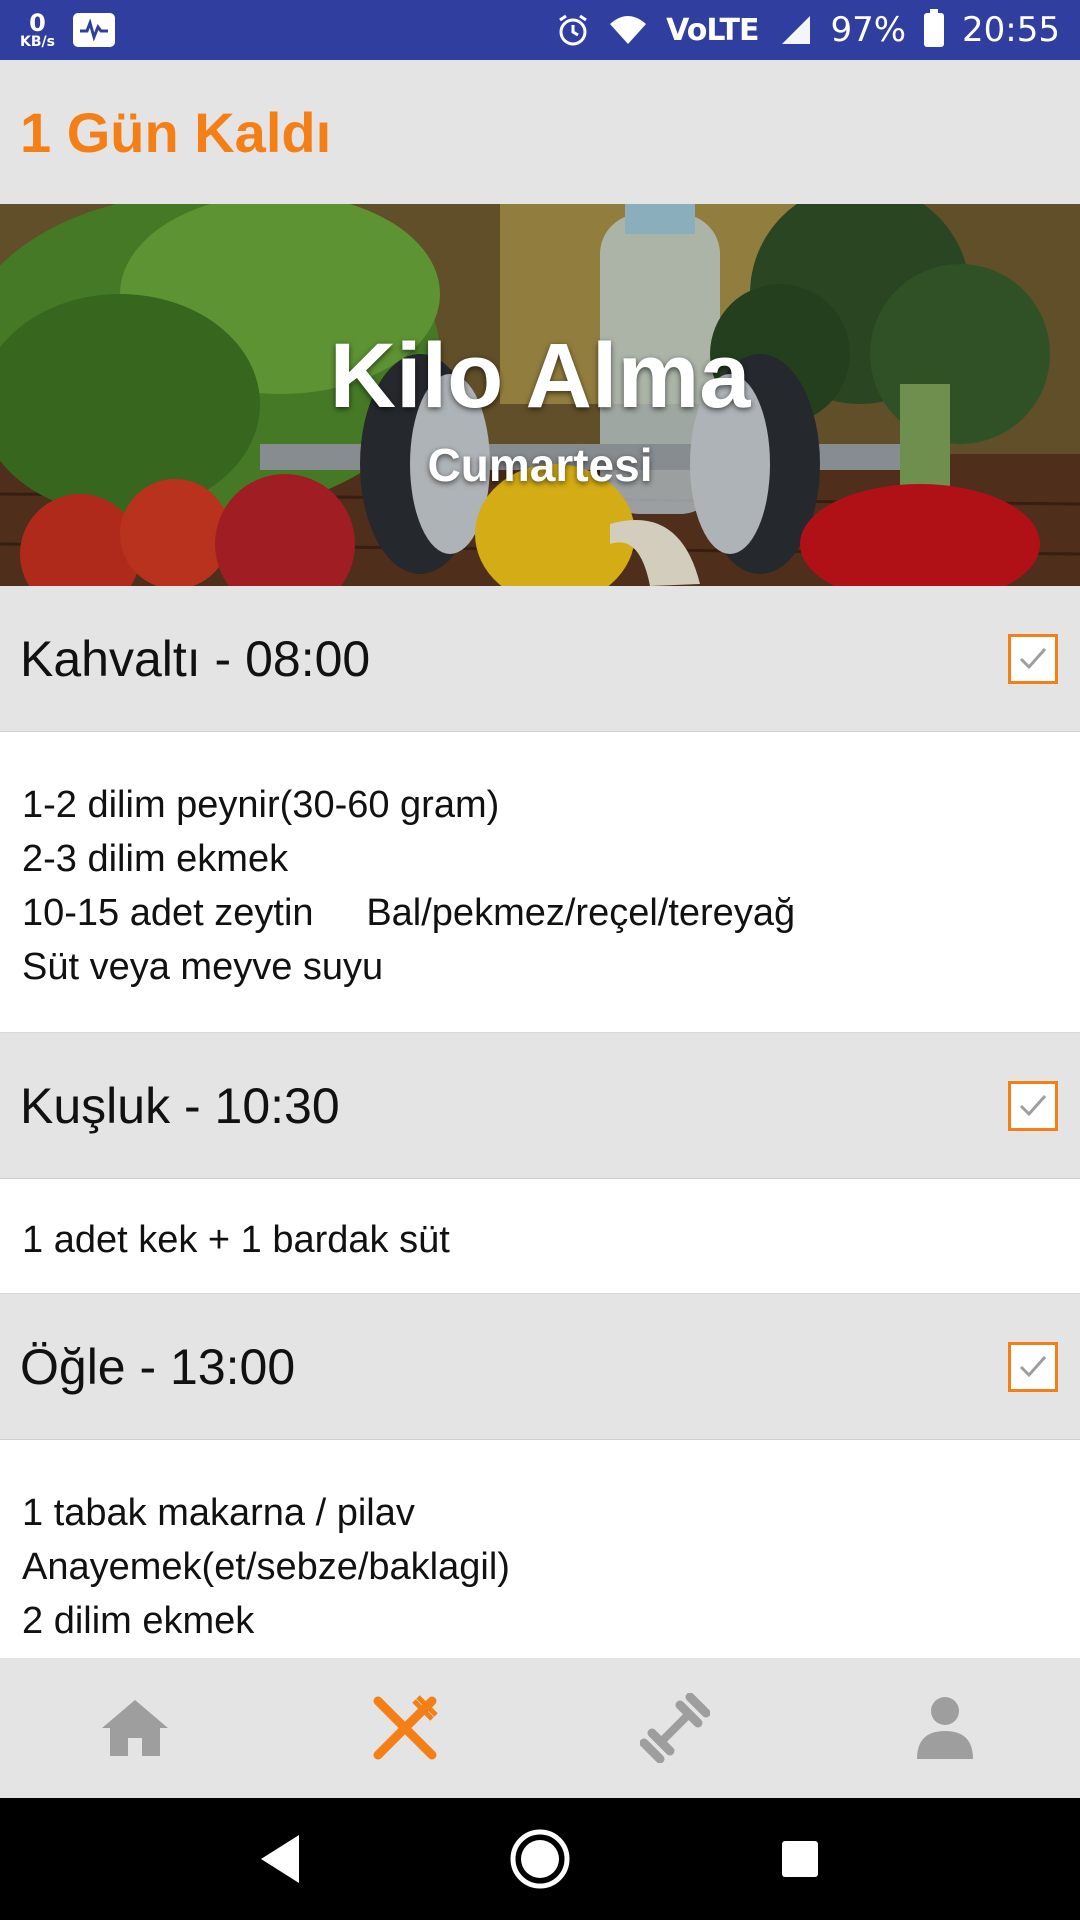 The height and width of the screenshot is (1920, 1080). I want to click on bottom-navigation, so click(540, 1728).